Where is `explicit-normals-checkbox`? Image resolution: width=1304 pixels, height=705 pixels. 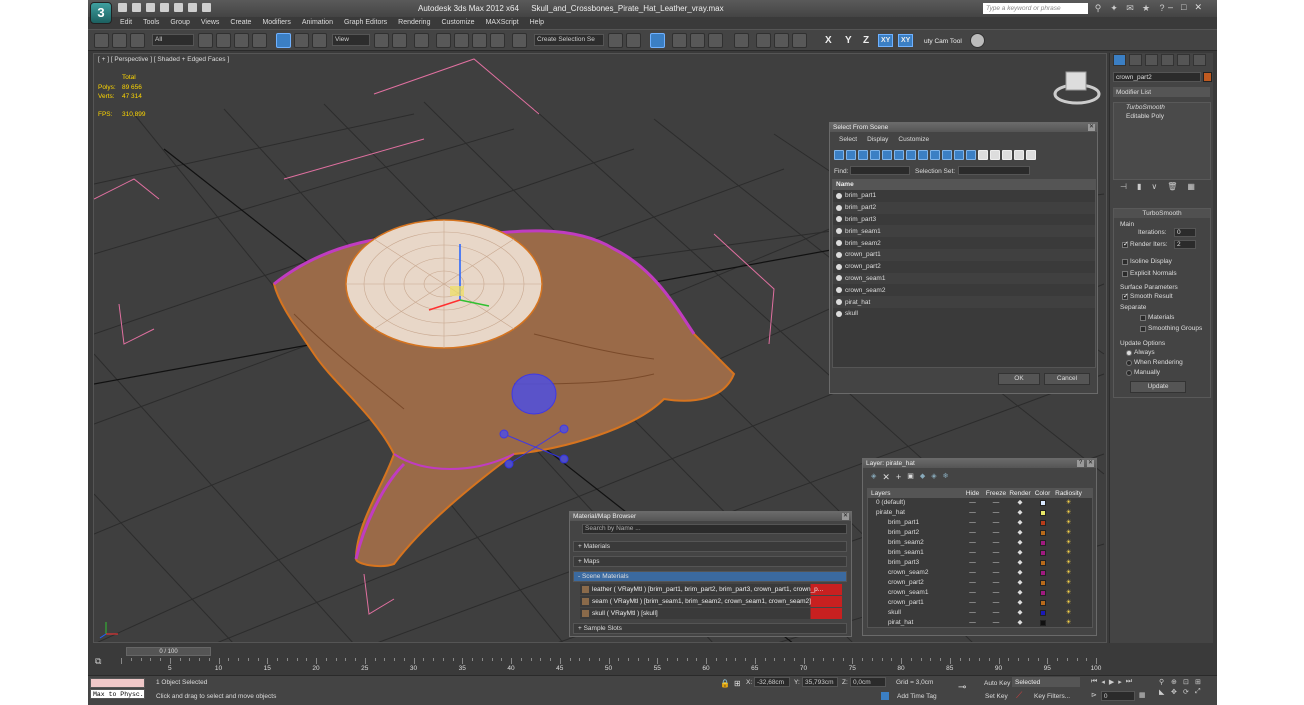
explicit-normals-checkbox is located at coordinates (1125, 274).